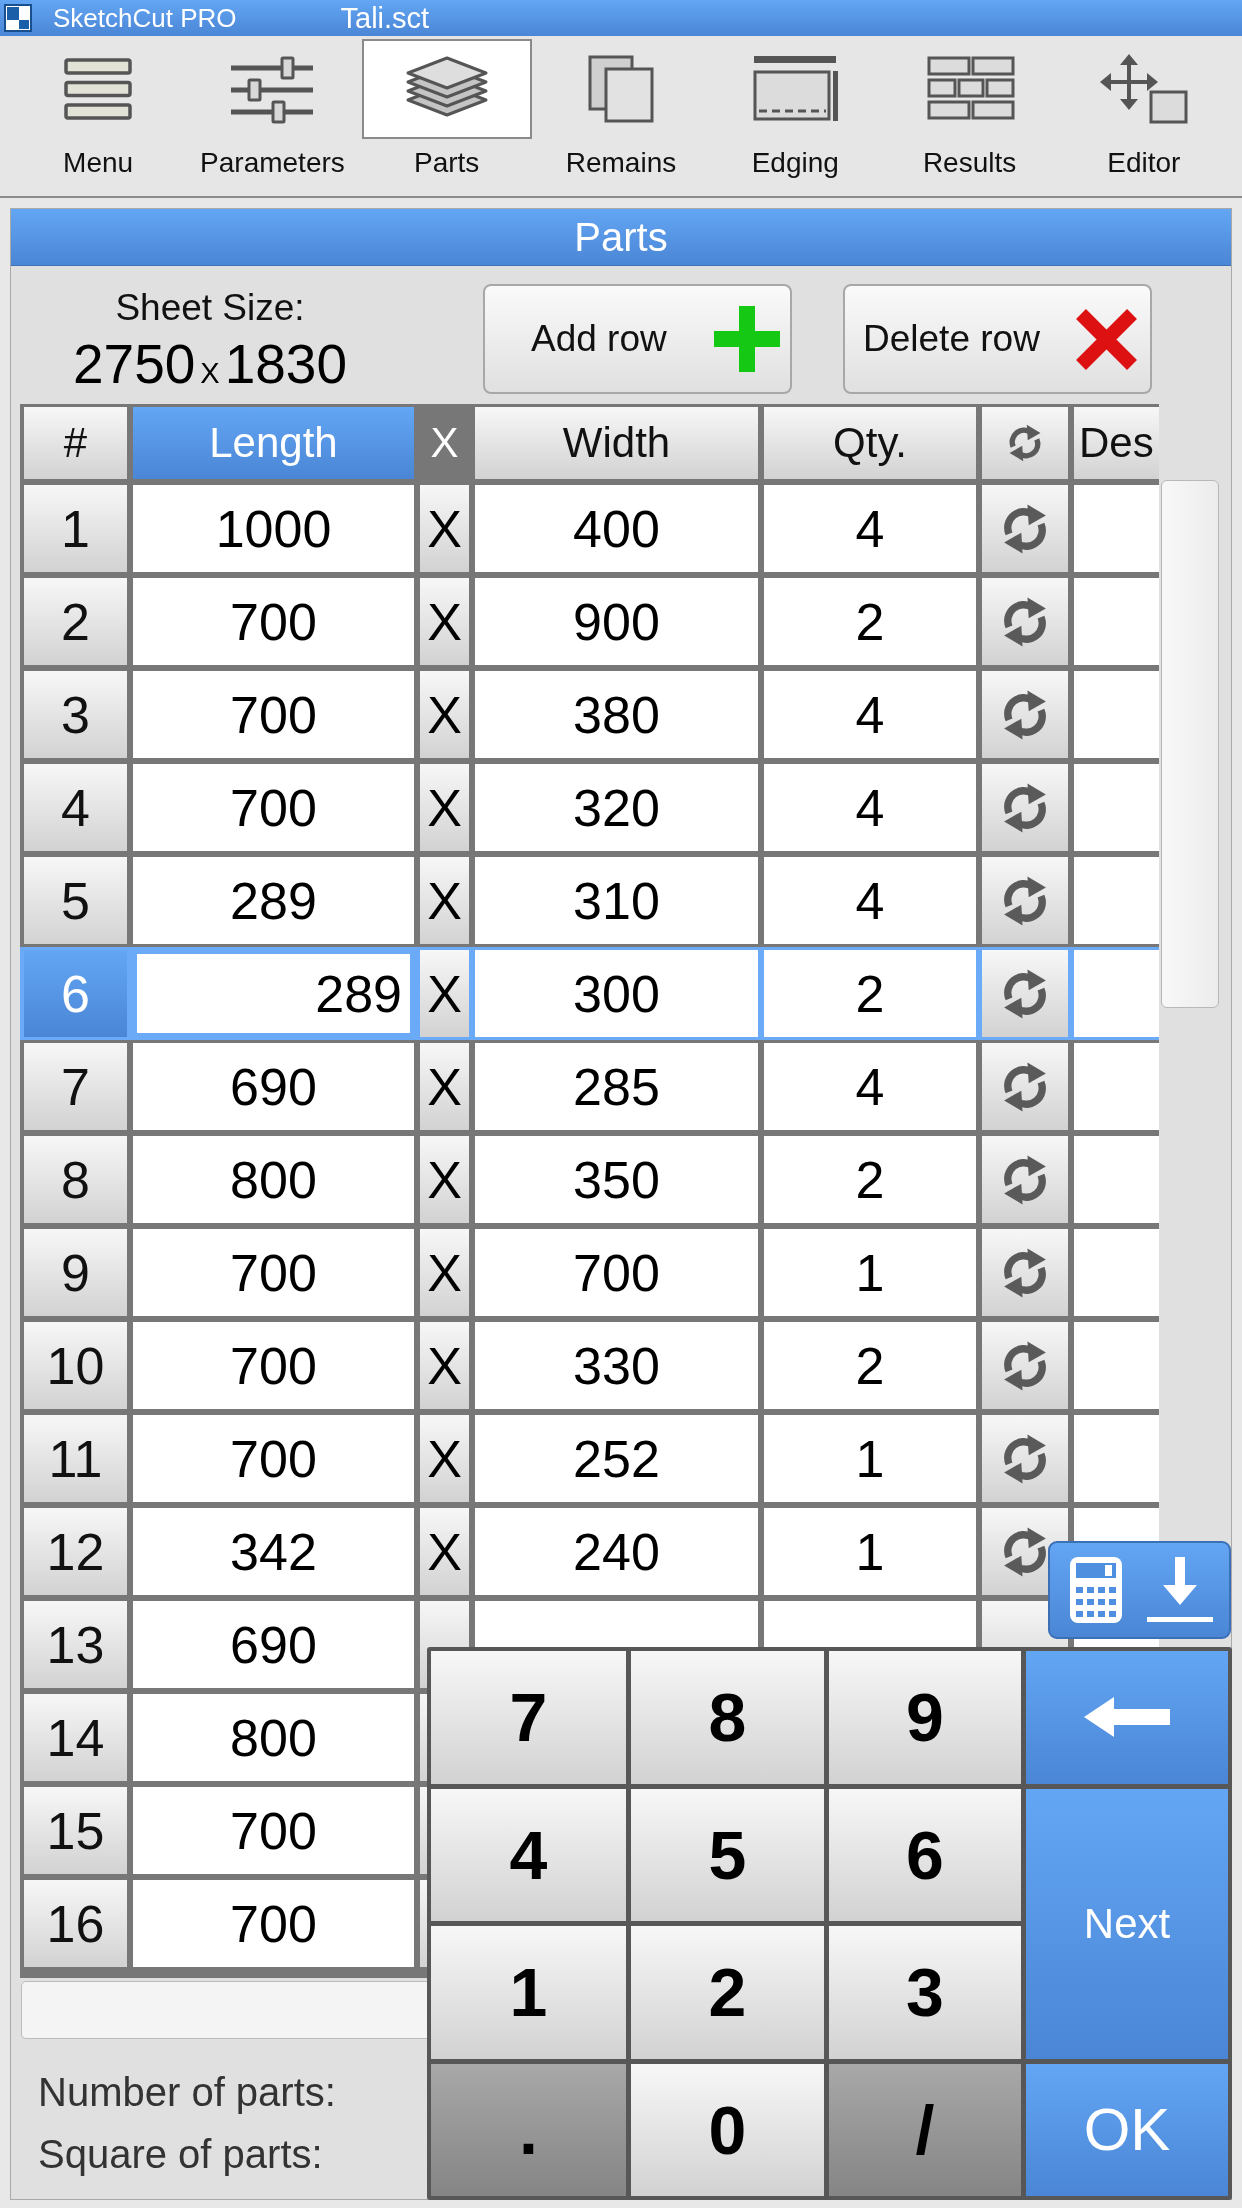 The image size is (1242, 2208). I want to click on row-number: 7, so click(75, 1086).